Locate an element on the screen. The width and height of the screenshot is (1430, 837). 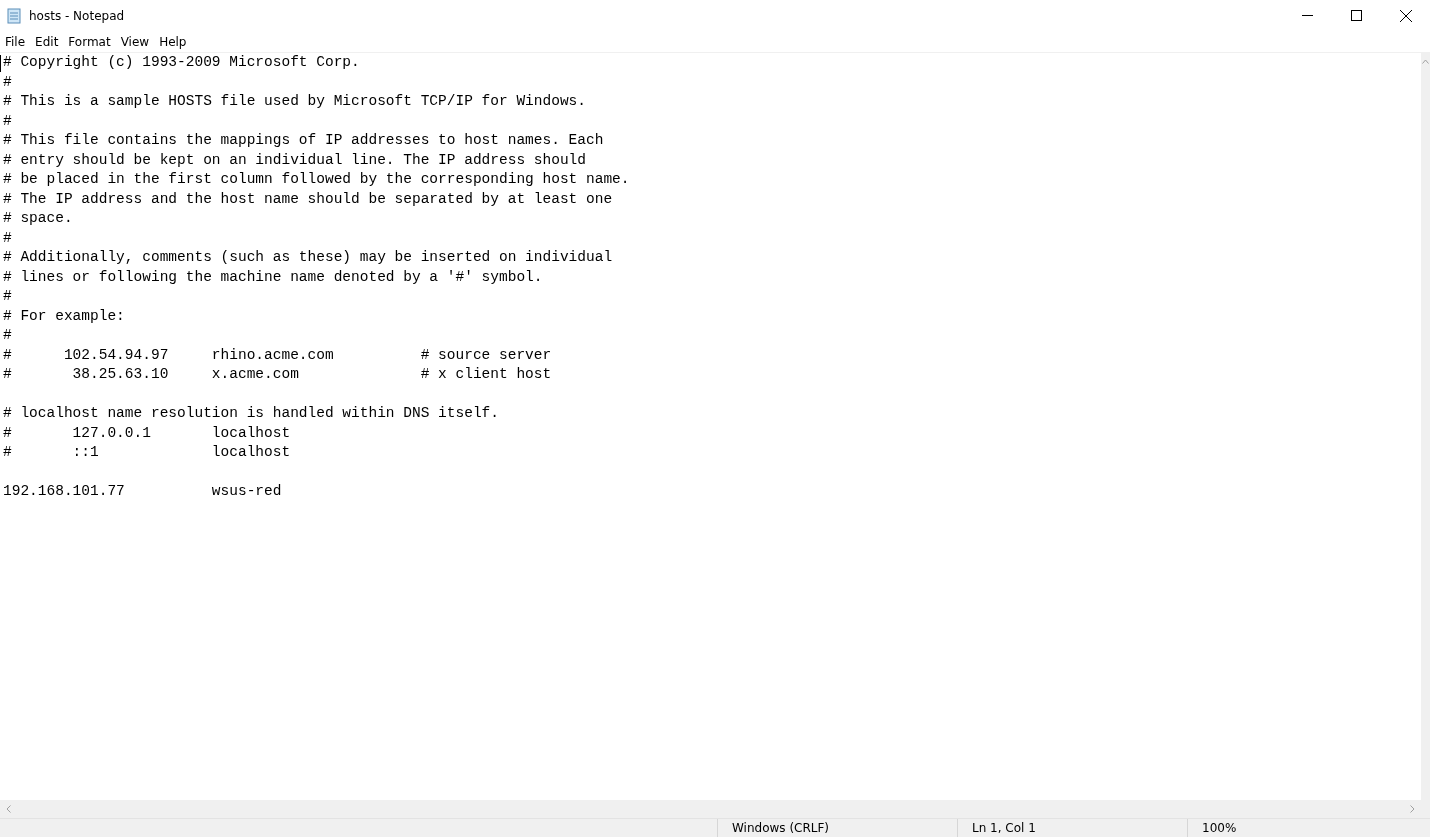
text-line: # 127.0.0.1 localhost is located at coordinates (147, 433).